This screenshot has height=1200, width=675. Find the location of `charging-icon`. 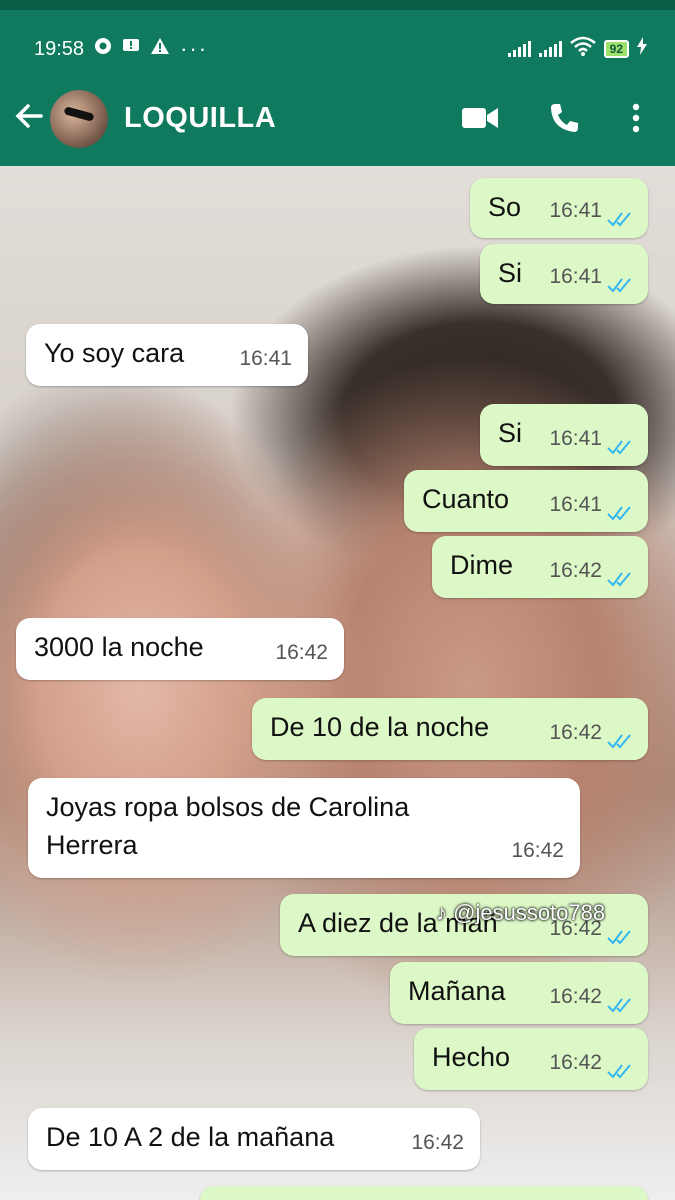

charging-icon is located at coordinates (642, 48).